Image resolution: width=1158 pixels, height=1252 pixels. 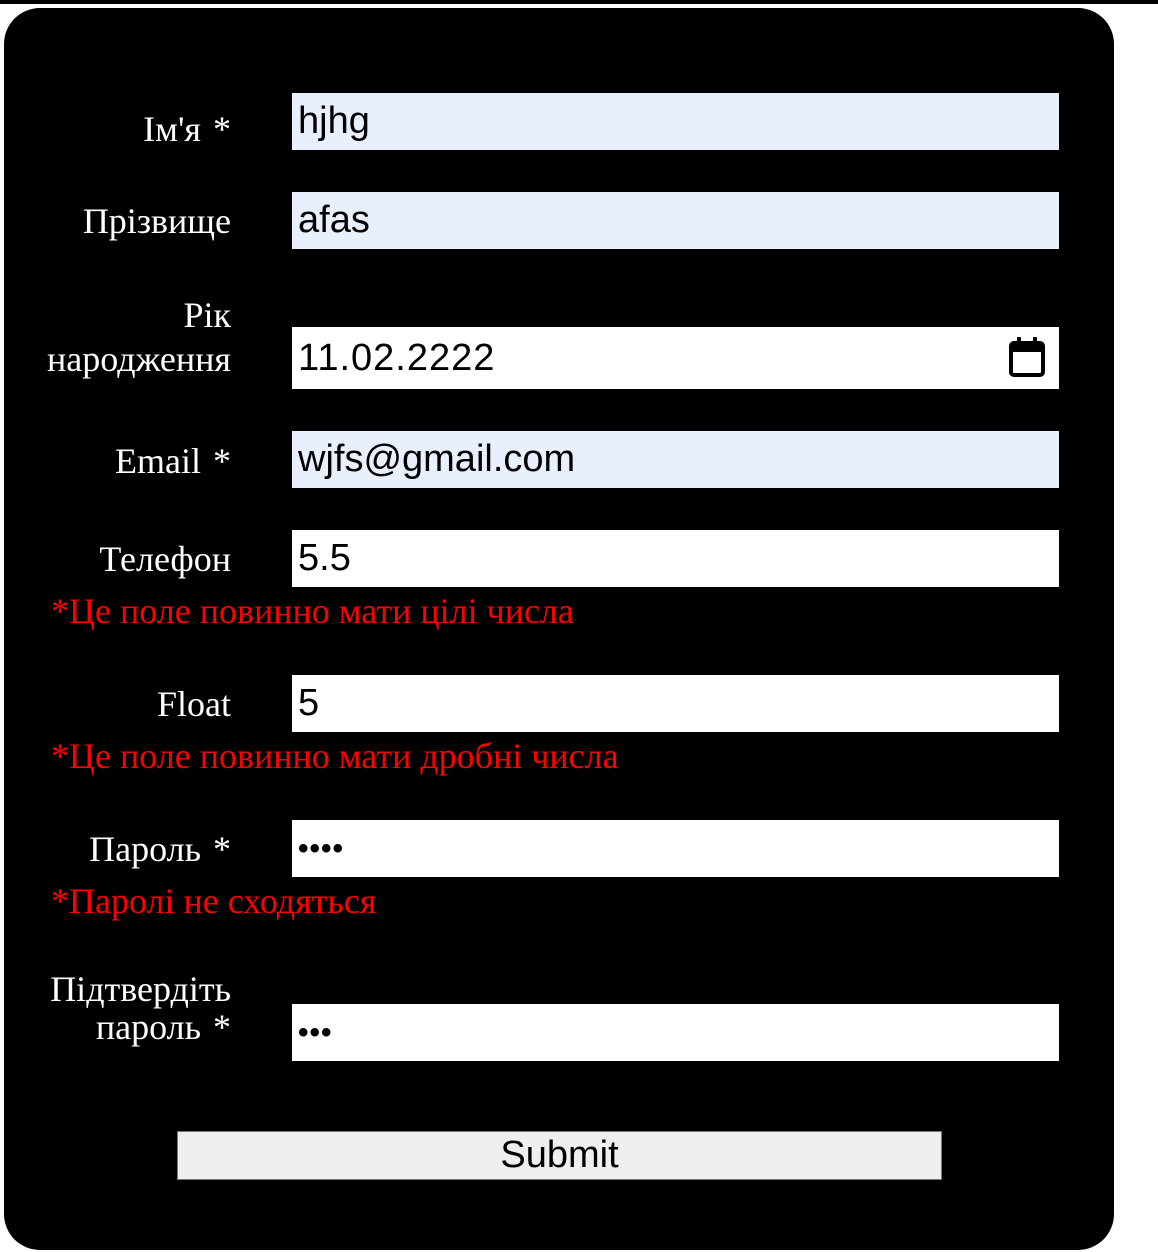 I want to click on password-input: ••••, so click(x=675, y=848).